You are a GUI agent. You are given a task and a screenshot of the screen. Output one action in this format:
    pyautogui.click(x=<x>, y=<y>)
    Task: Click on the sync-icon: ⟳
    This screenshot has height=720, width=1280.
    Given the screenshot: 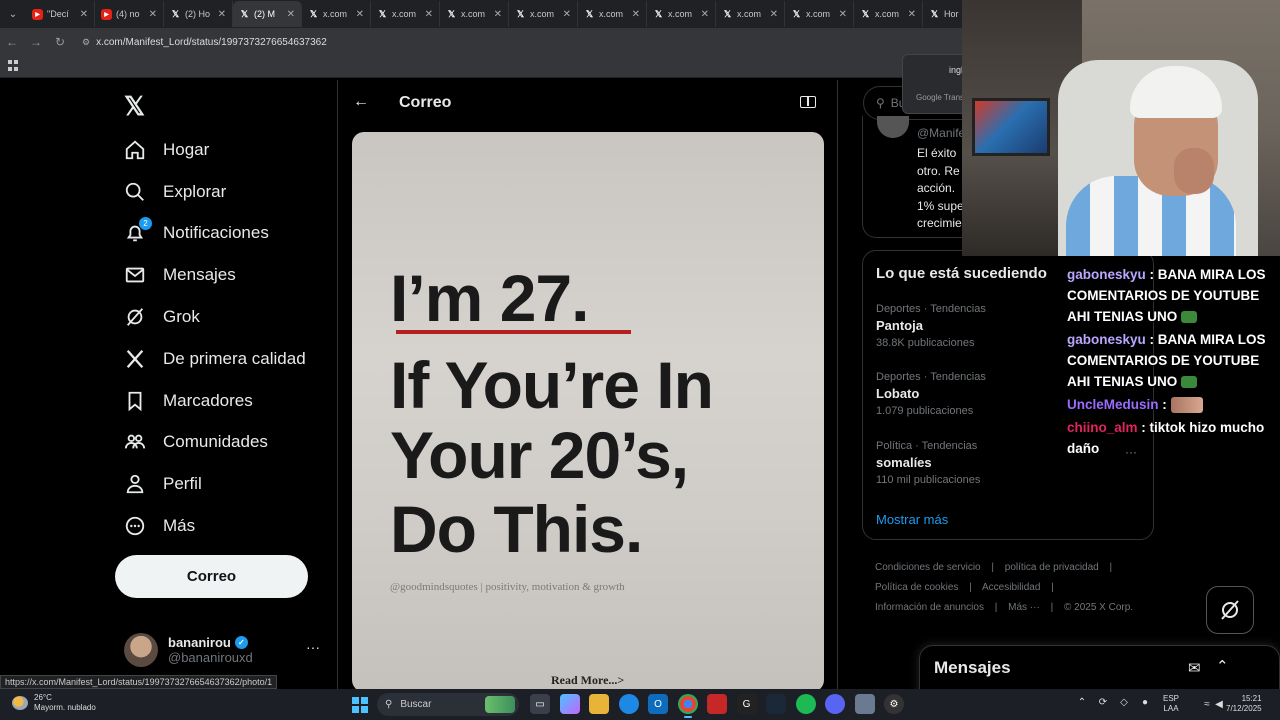 What is the action you would take?
    pyautogui.click(x=1103, y=702)
    